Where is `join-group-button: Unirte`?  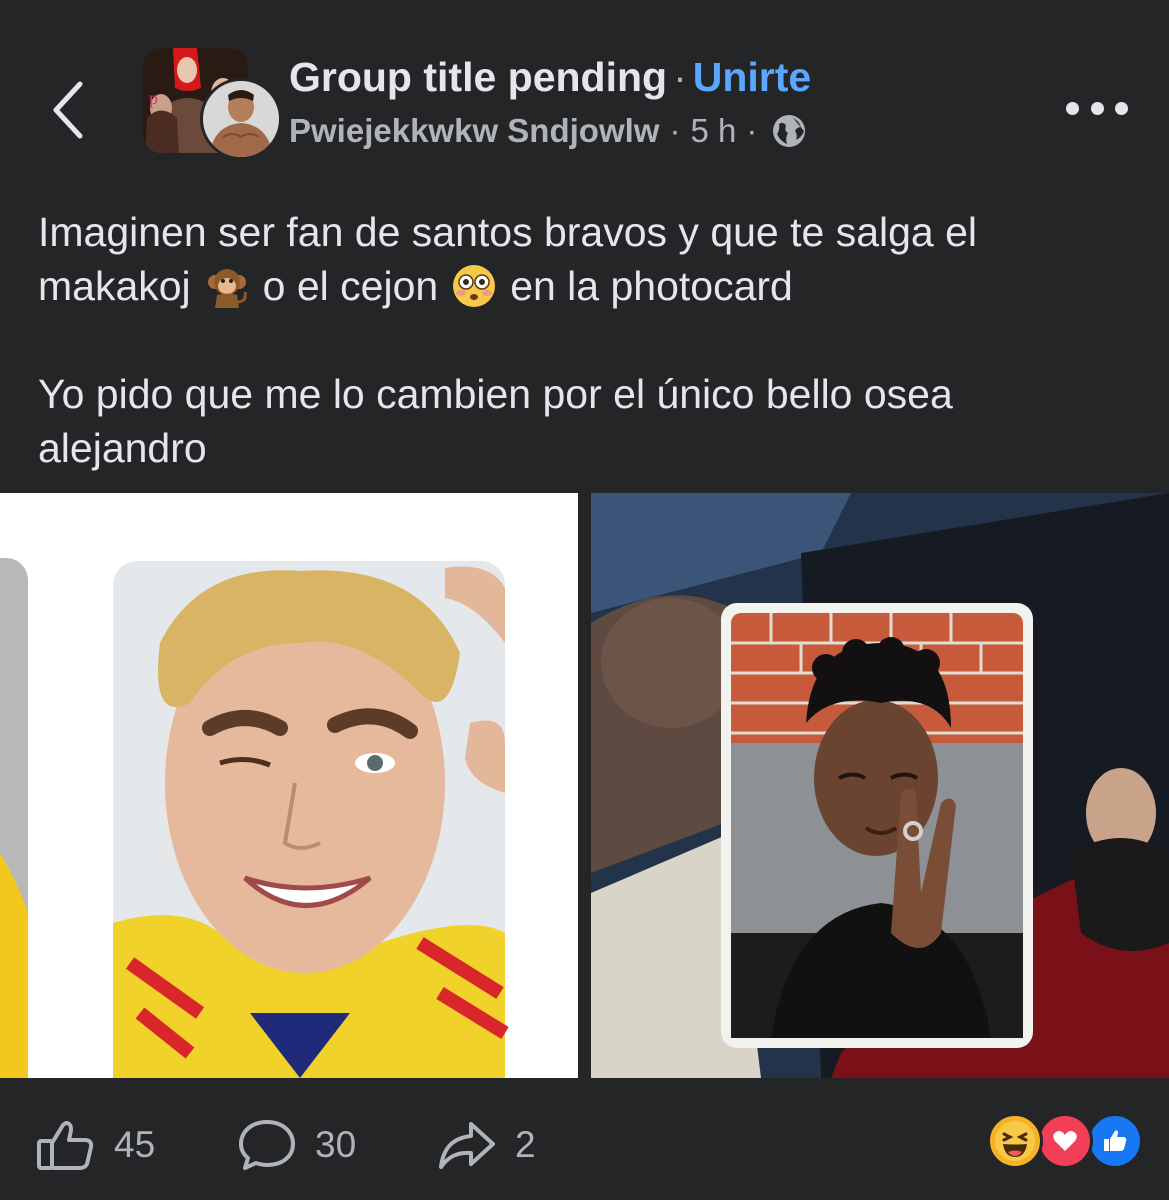 join-group-button: Unirte is located at coordinates (752, 77).